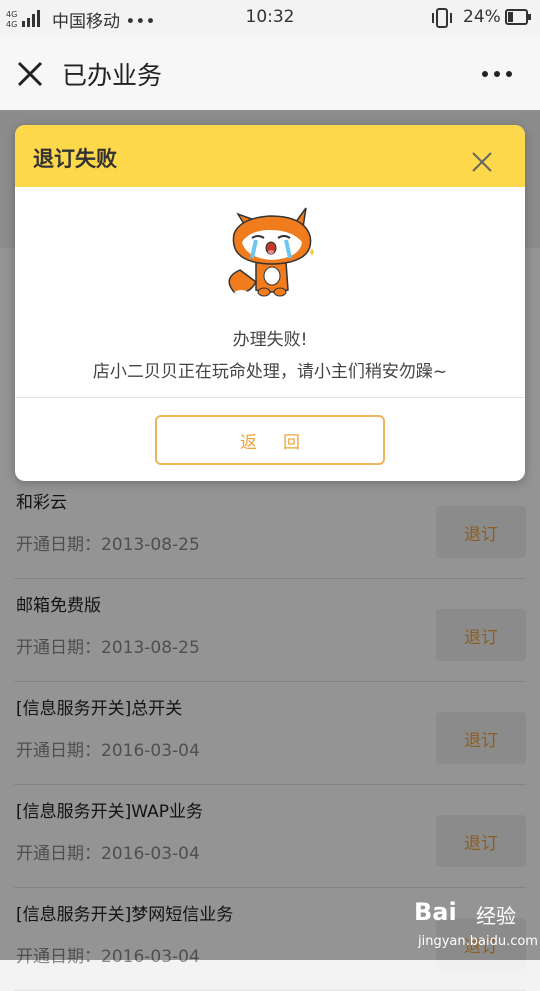  What do you see at coordinates (518, 17) in the screenshot?
I see `battery-icon` at bounding box center [518, 17].